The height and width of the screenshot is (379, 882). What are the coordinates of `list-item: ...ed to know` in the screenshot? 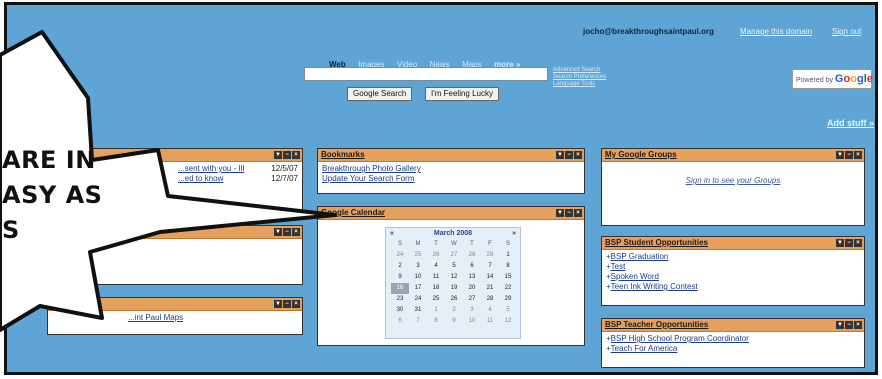 It's located at (200, 179).